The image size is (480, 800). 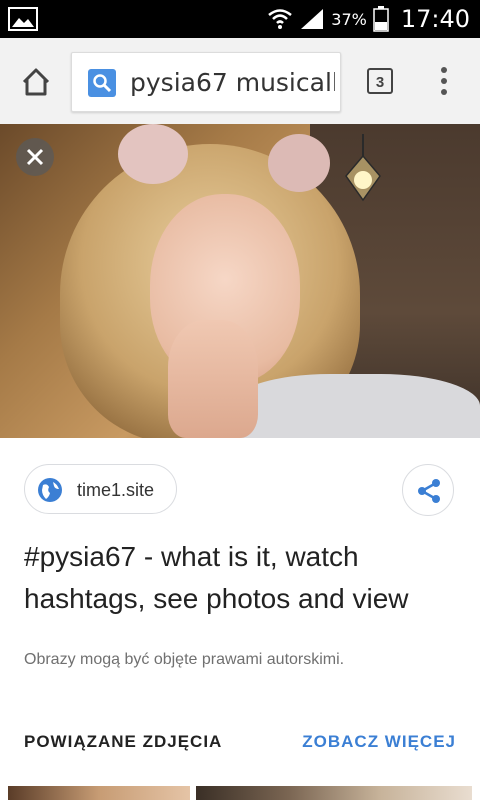 I want to click on battery-percent: 37%, so click(x=349, y=19).